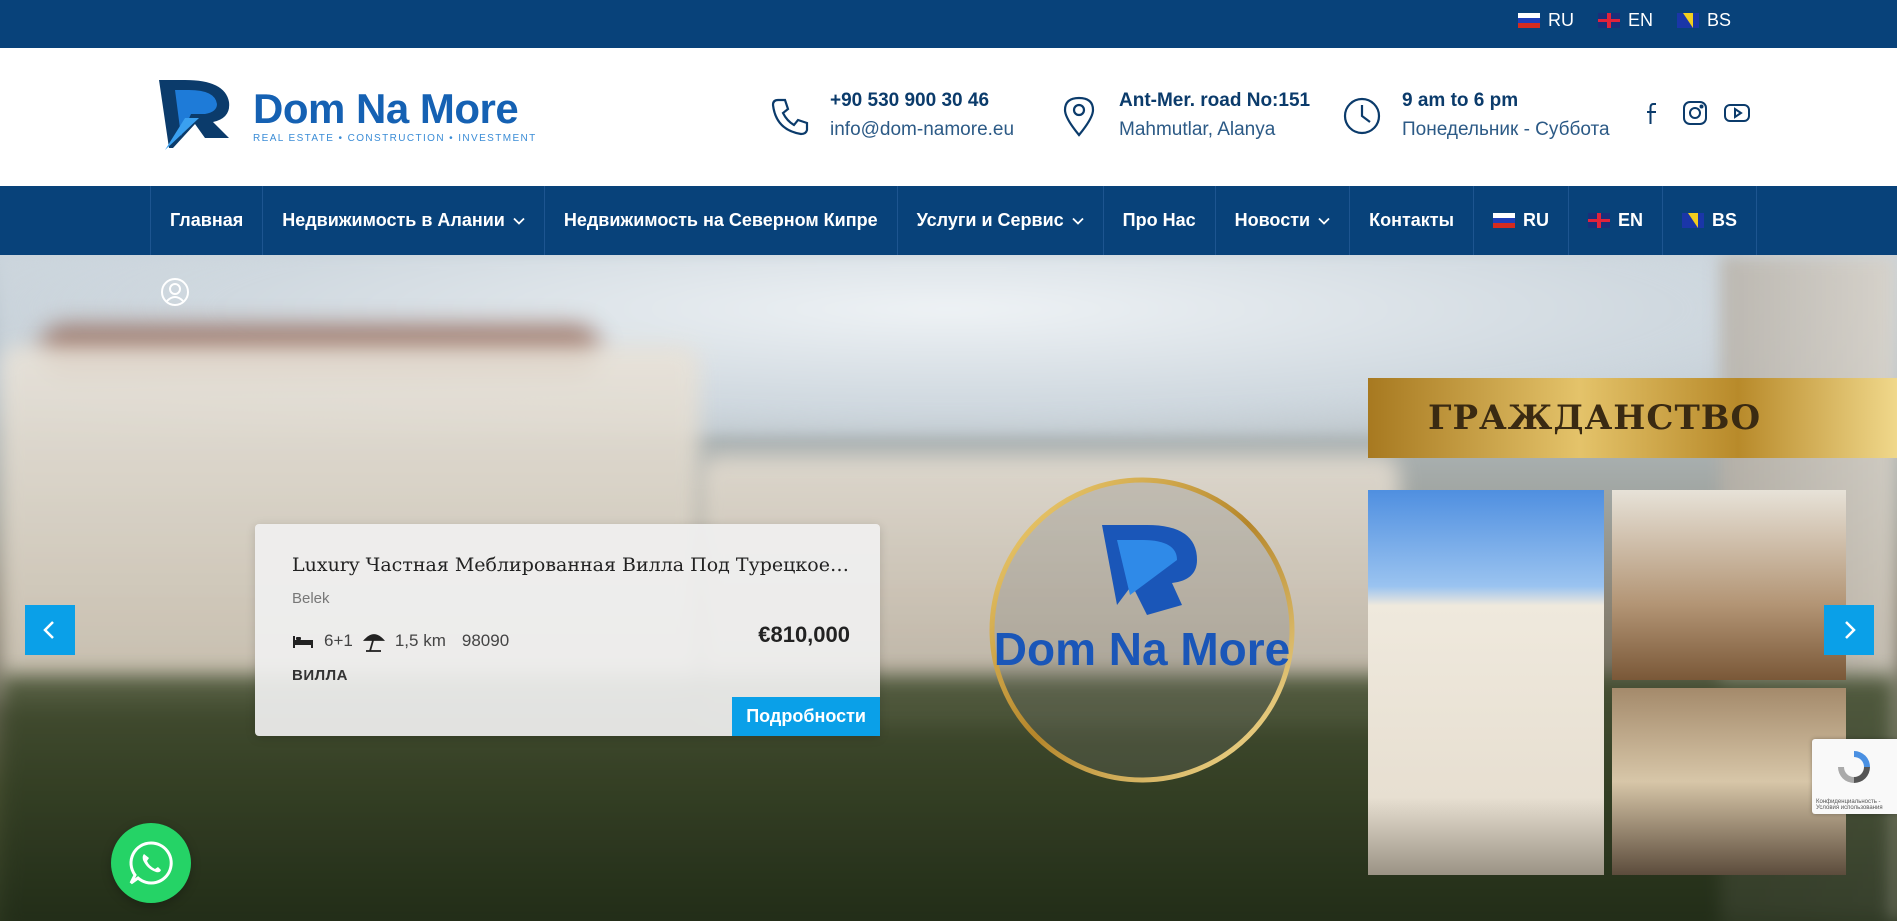 This screenshot has width=1897, height=921. Describe the element at coordinates (194, 115) in the screenshot. I see `logo-mark-icon` at that location.